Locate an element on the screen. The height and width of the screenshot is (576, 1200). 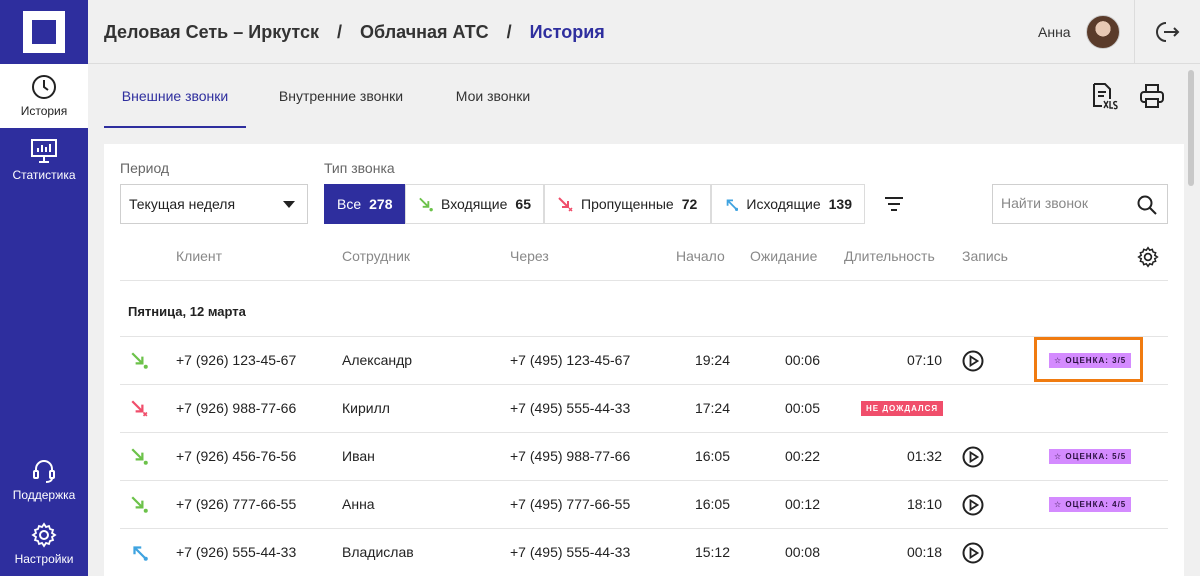
filter-incoming: Входящие 65 is located at coordinates (474, 204).